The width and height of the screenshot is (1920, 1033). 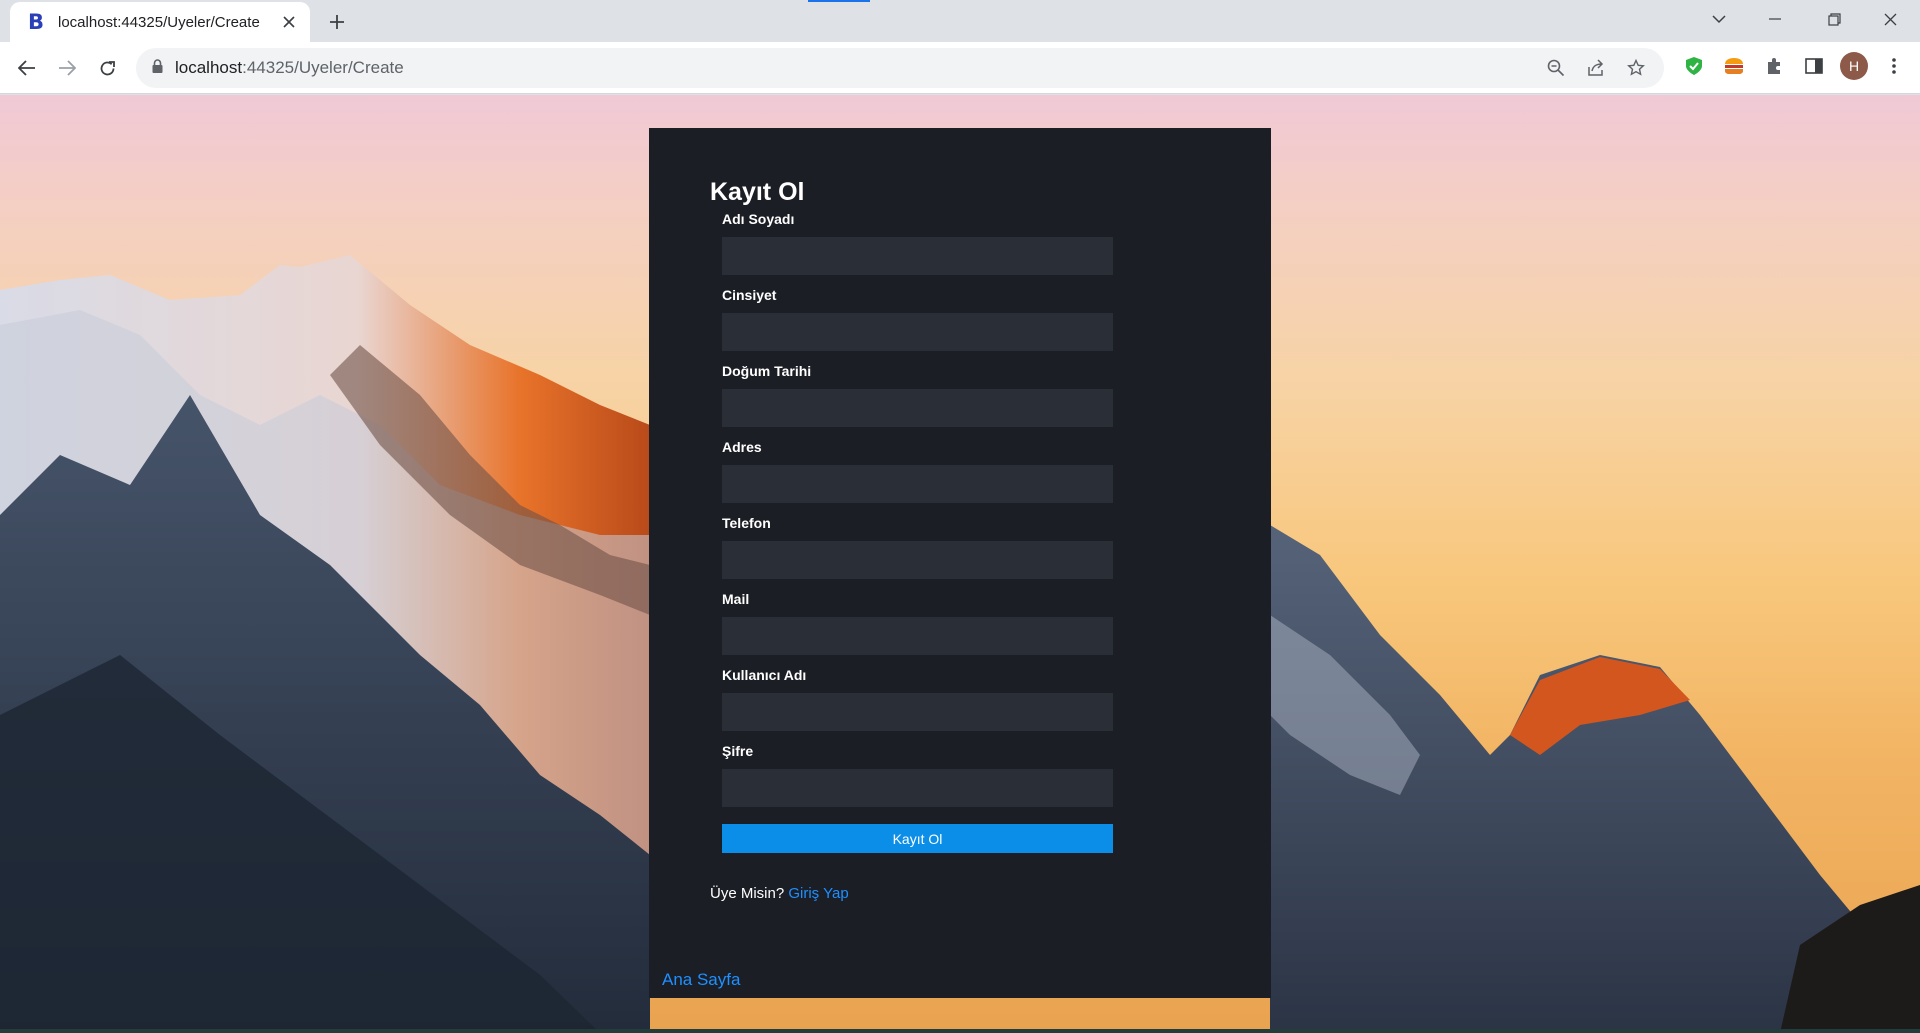 I want to click on minimize-icon, so click(x=1775, y=19).